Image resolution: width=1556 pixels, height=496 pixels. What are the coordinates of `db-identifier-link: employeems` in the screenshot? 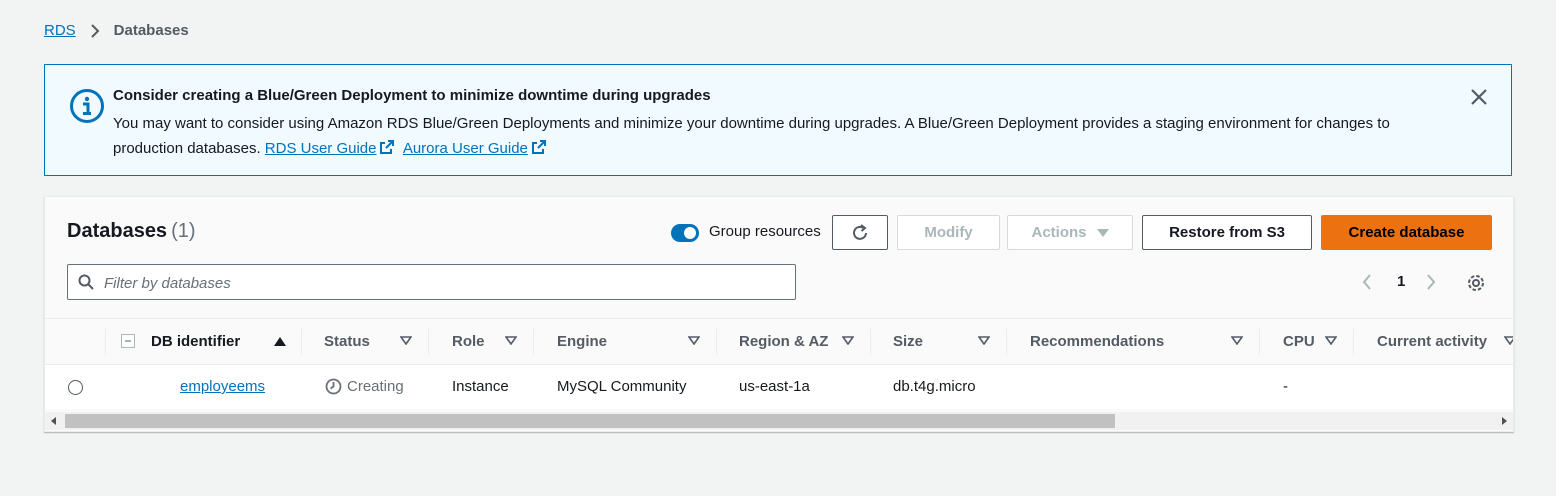 It's located at (222, 386).